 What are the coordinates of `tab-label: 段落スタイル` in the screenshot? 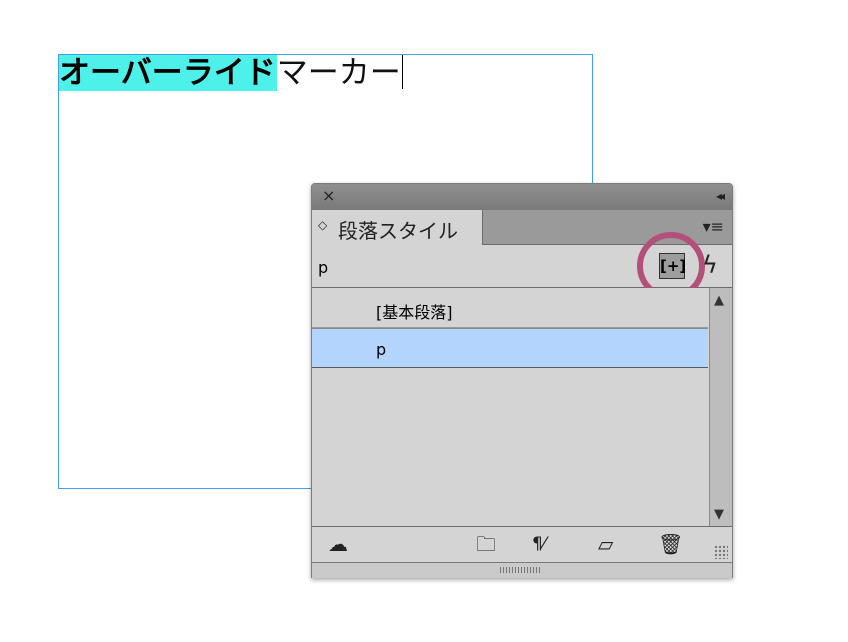 It's located at (398, 231).